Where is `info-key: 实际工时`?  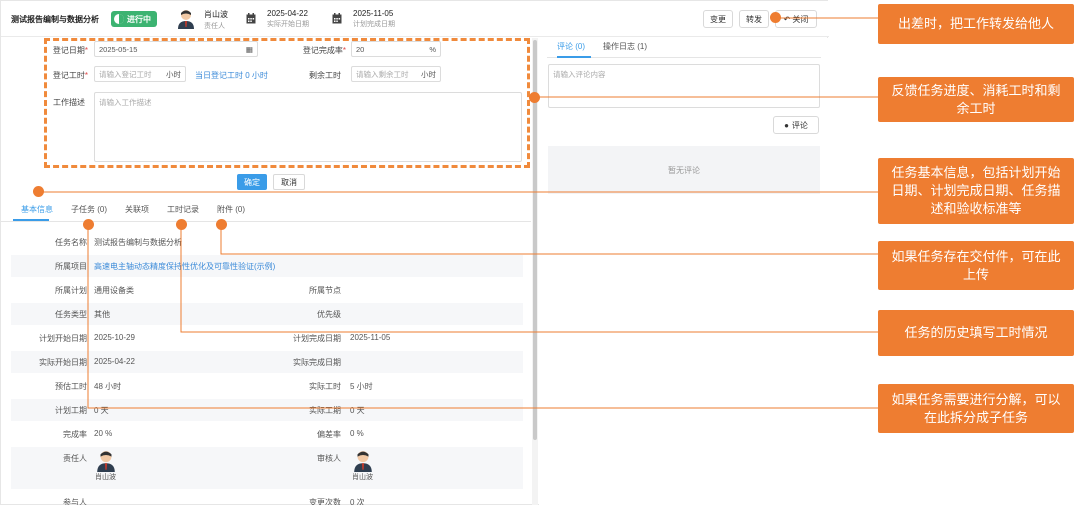
info-key: 实际工时 is located at coordinates (325, 386).